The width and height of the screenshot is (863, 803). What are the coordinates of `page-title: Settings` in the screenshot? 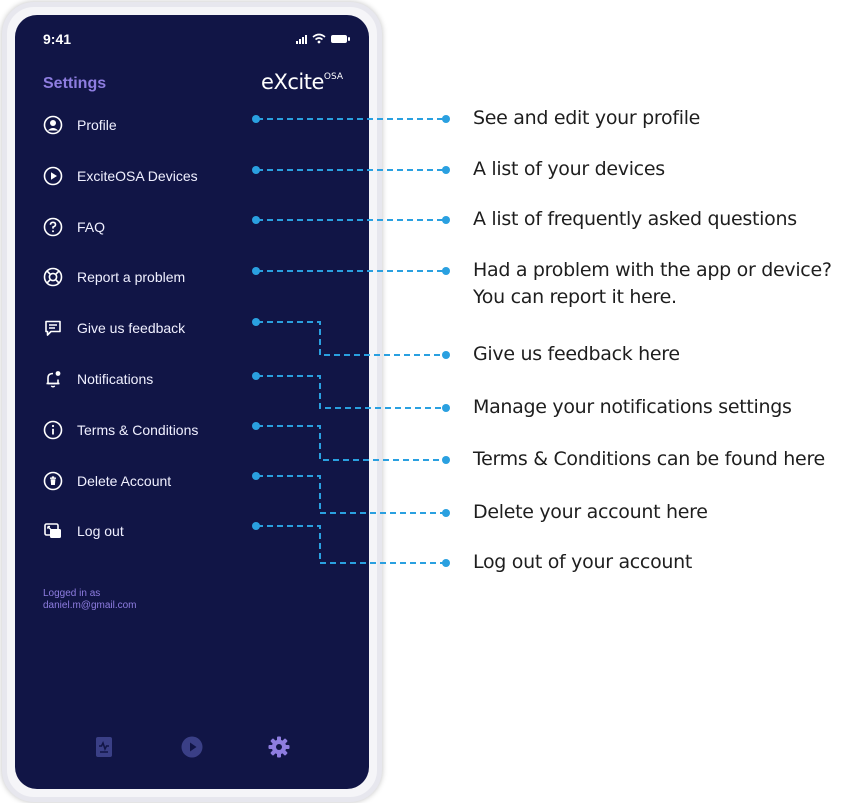 It's located at (75, 83).